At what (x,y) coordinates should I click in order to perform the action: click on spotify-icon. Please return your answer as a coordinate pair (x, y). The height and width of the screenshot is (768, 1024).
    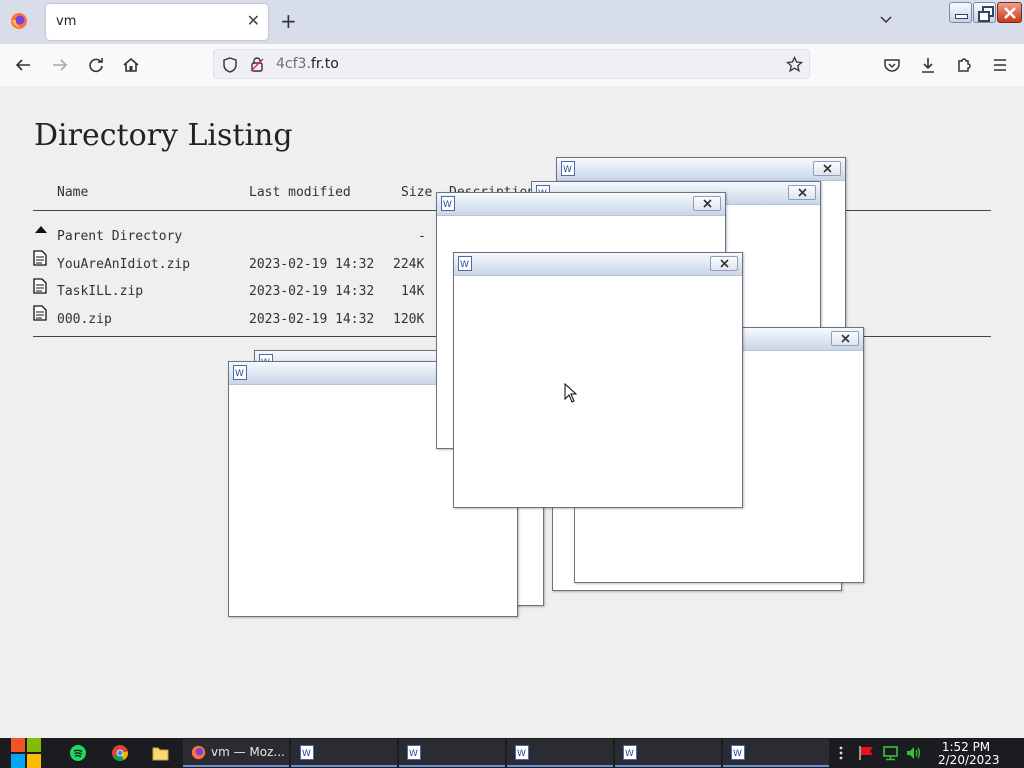
    Looking at the image, I should click on (78, 753).